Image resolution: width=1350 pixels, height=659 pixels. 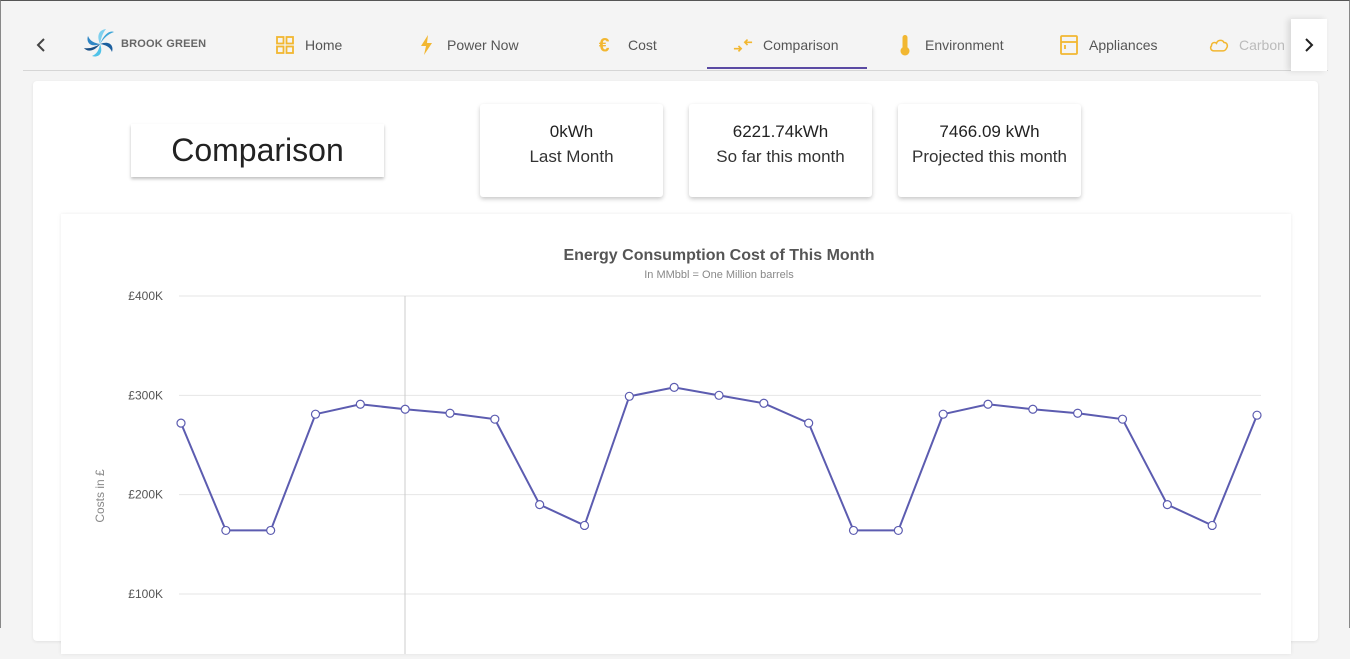 I want to click on stat-card-projected: 7466.09 kWh Projected this month, so click(x=989, y=150).